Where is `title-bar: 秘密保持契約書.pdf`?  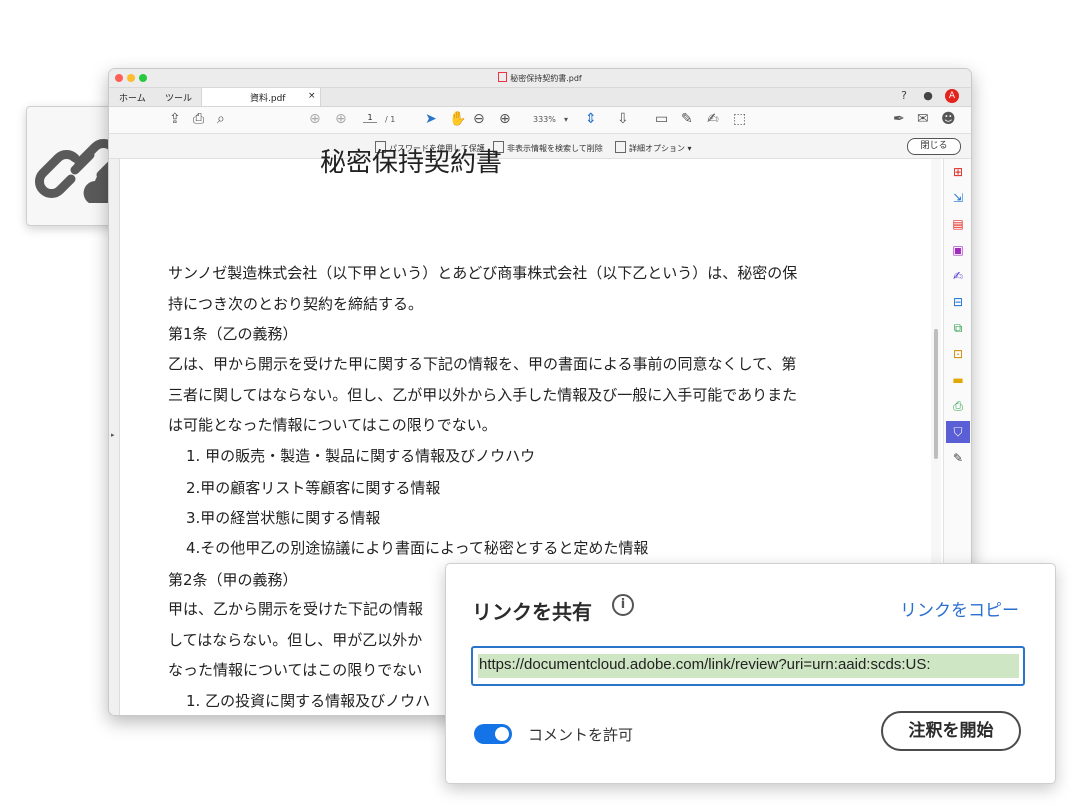
title-bar: 秘密保持契約書.pdf is located at coordinates (540, 78).